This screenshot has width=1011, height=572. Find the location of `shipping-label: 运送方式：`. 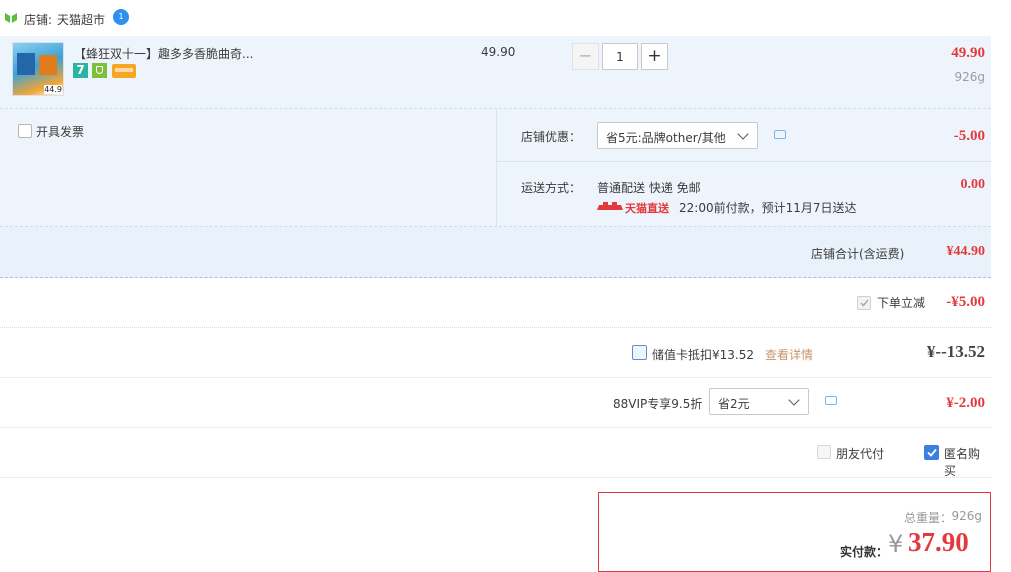

shipping-label: 运送方式： is located at coordinates (551, 188).